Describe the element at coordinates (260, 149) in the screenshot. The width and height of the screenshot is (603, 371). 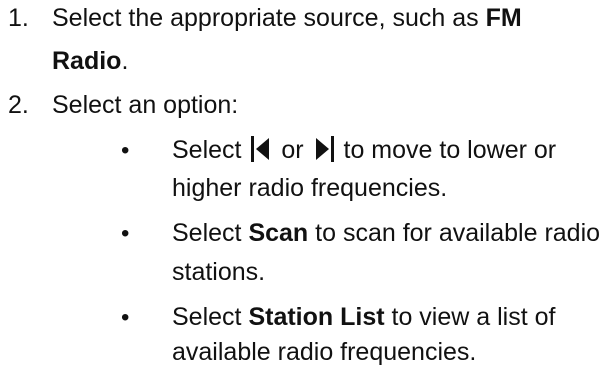
I see `previous-station-icon` at that location.